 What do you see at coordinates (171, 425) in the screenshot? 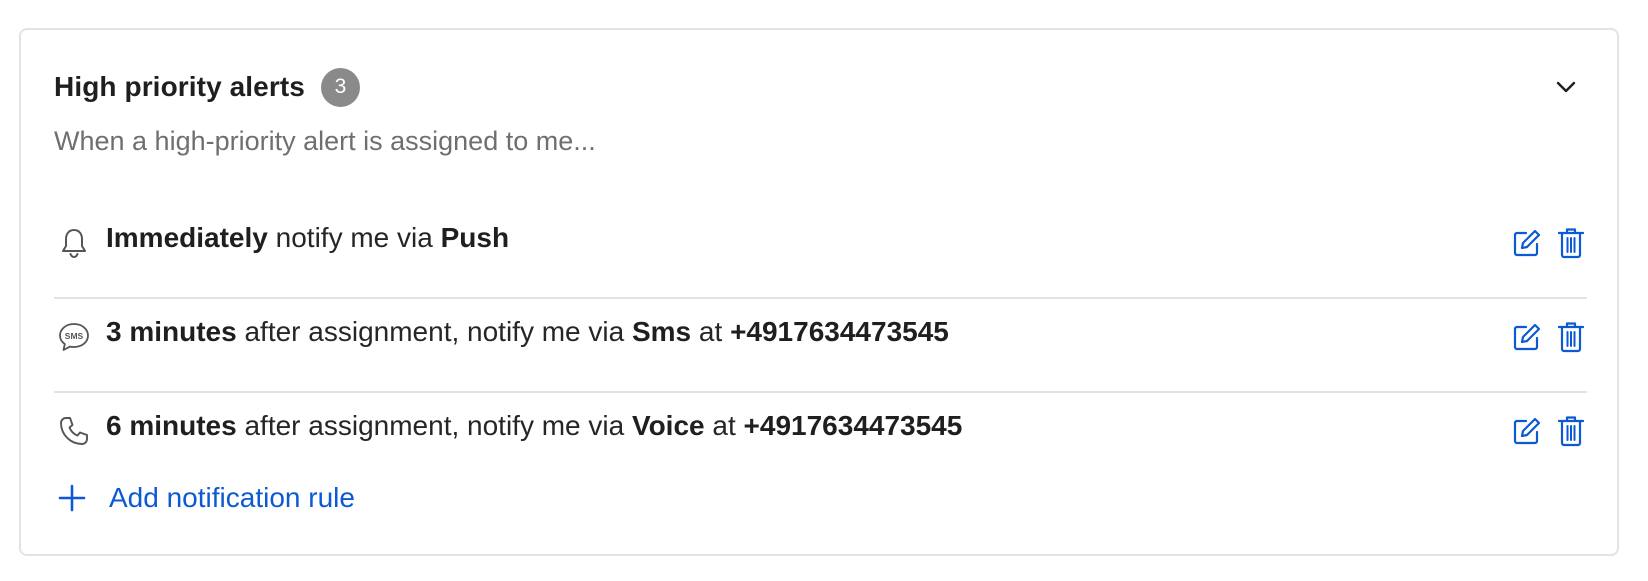
I see `rule-timing: 6 minutes` at bounding box center [171, 425].